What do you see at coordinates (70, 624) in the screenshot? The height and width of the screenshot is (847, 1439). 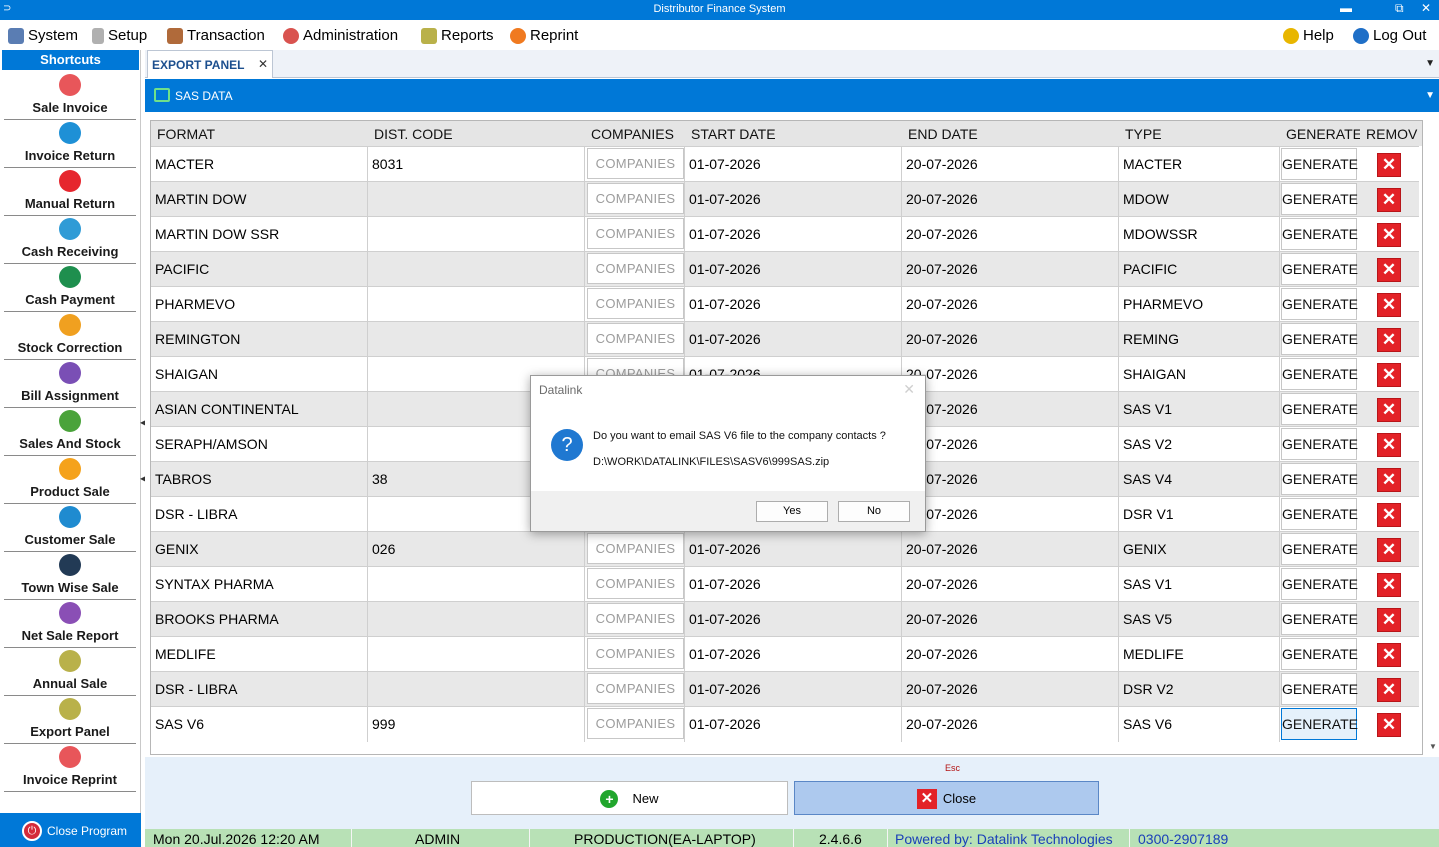 I see `shortcut-net-sale-report: Net Sale Report` at bounding box center [70, 624].